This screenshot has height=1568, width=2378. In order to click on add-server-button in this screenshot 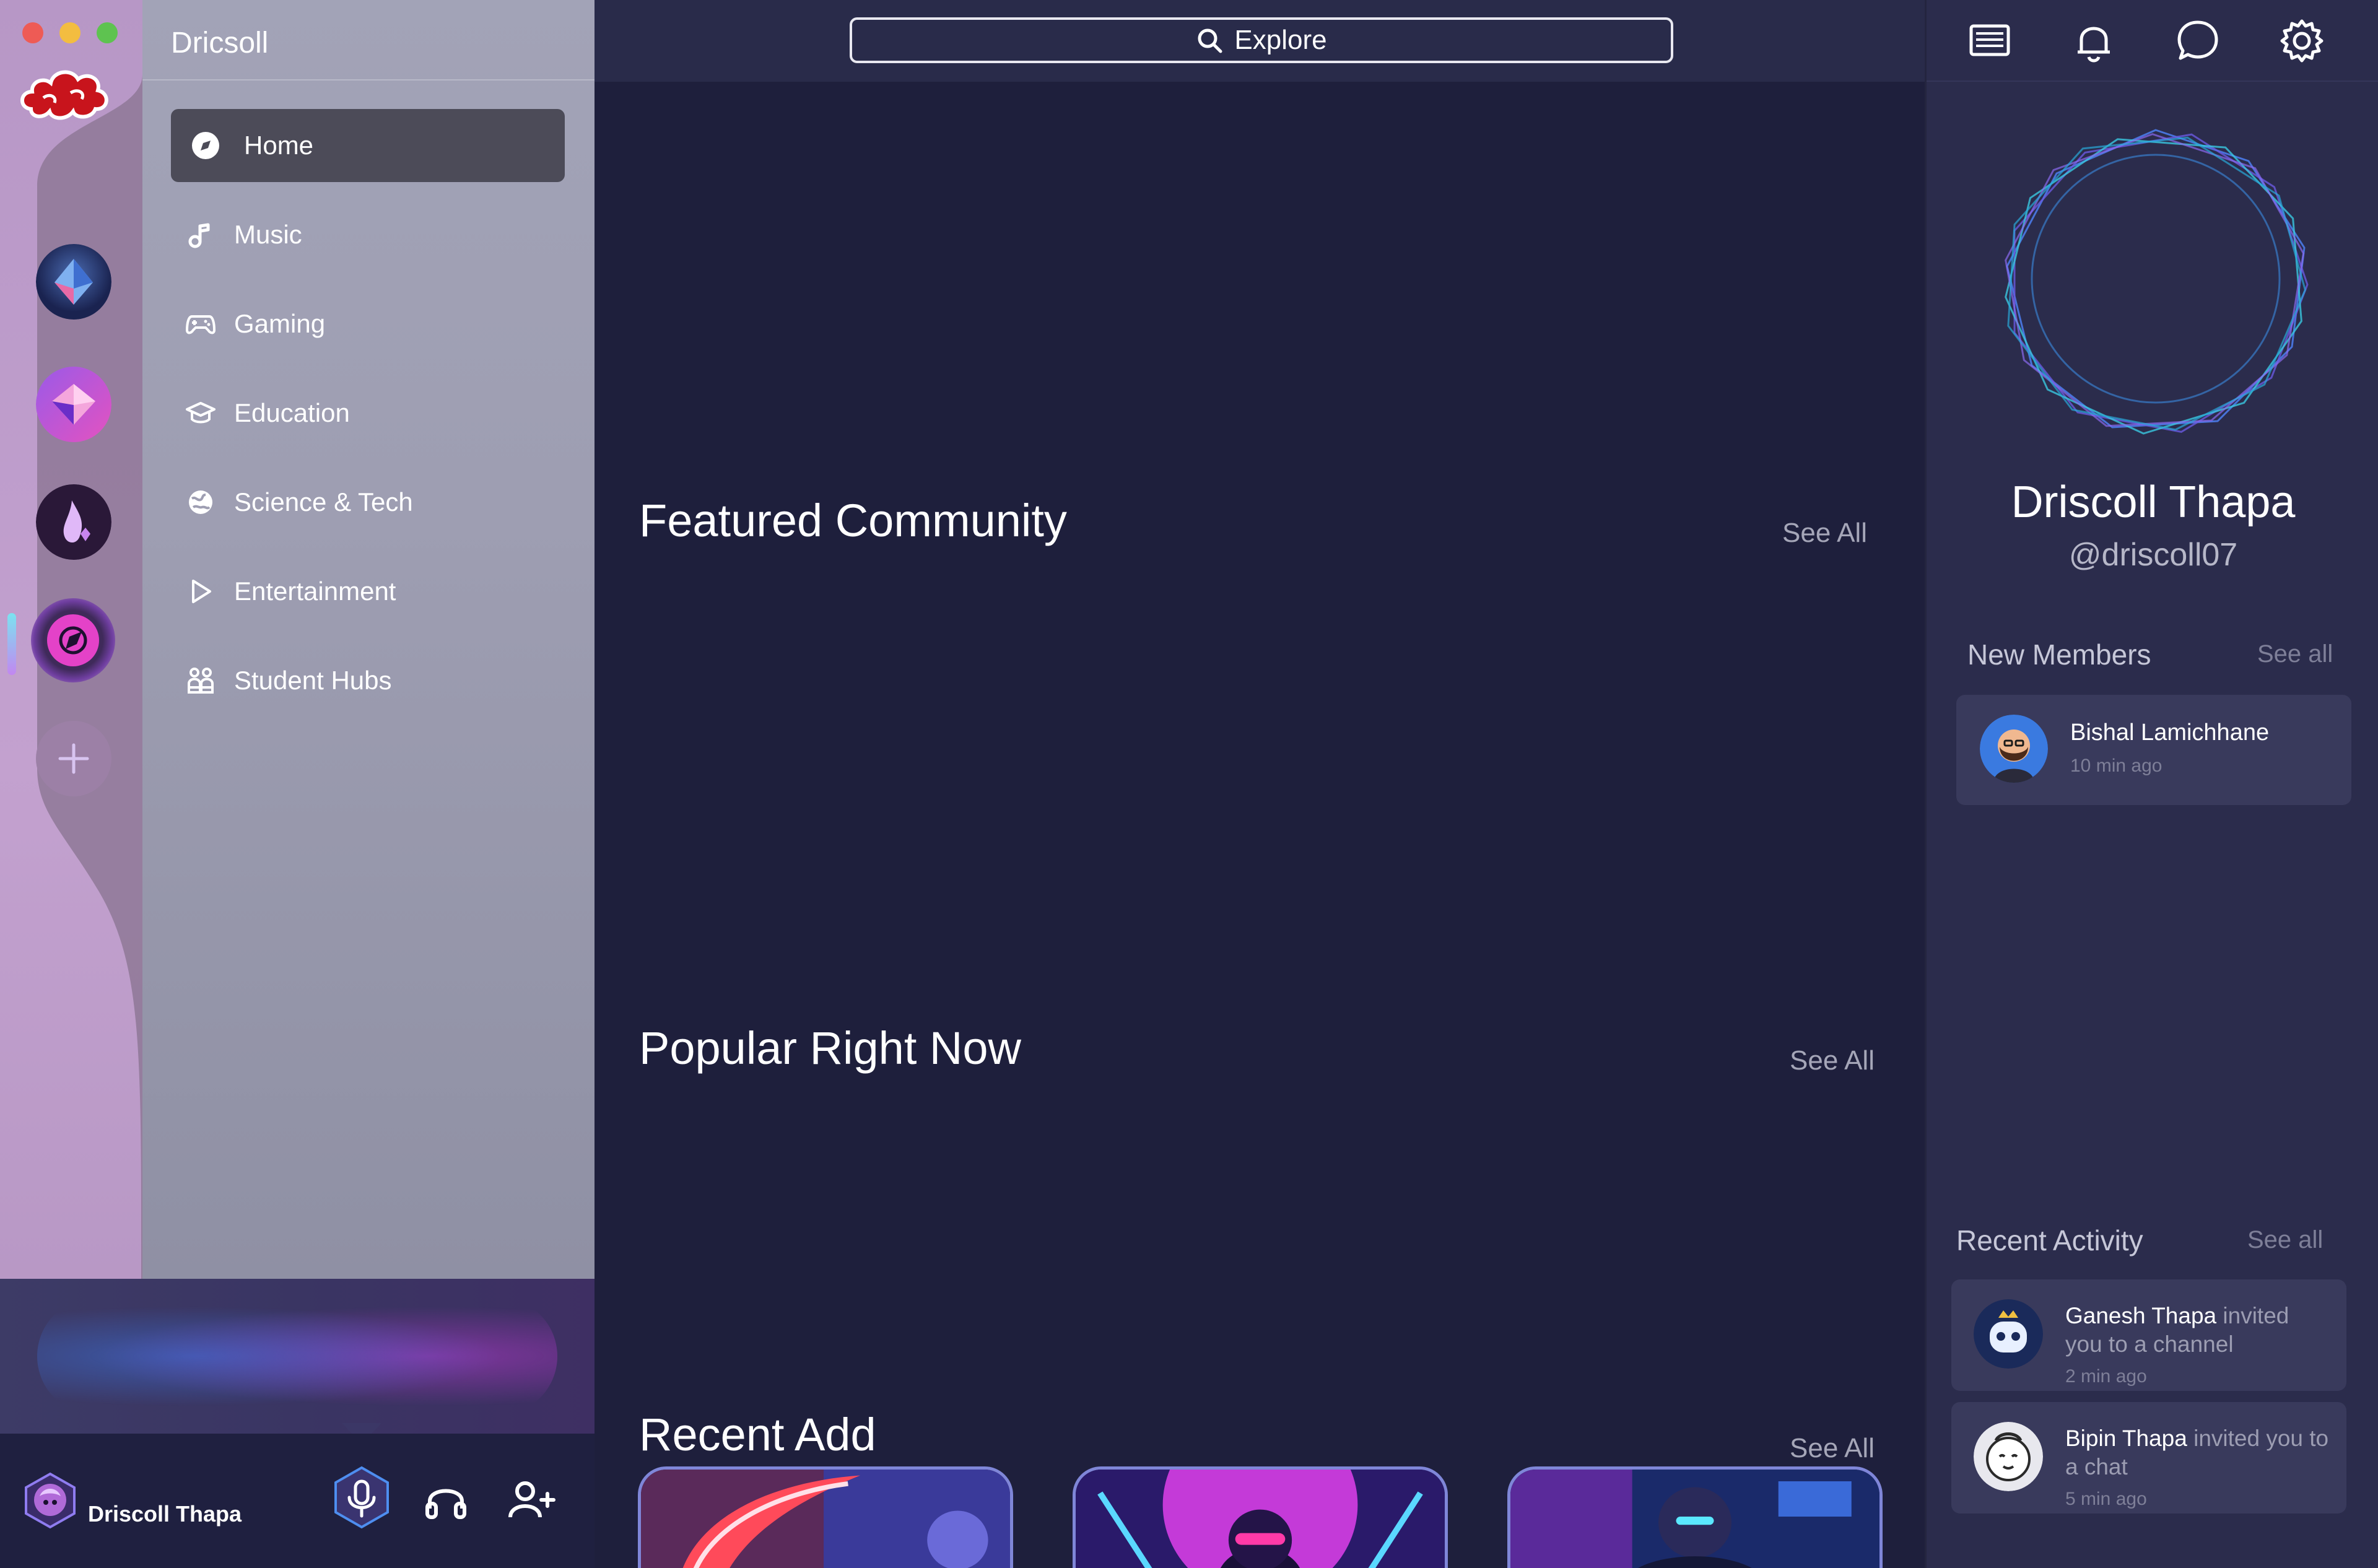, I will do `click(73, 759)`.